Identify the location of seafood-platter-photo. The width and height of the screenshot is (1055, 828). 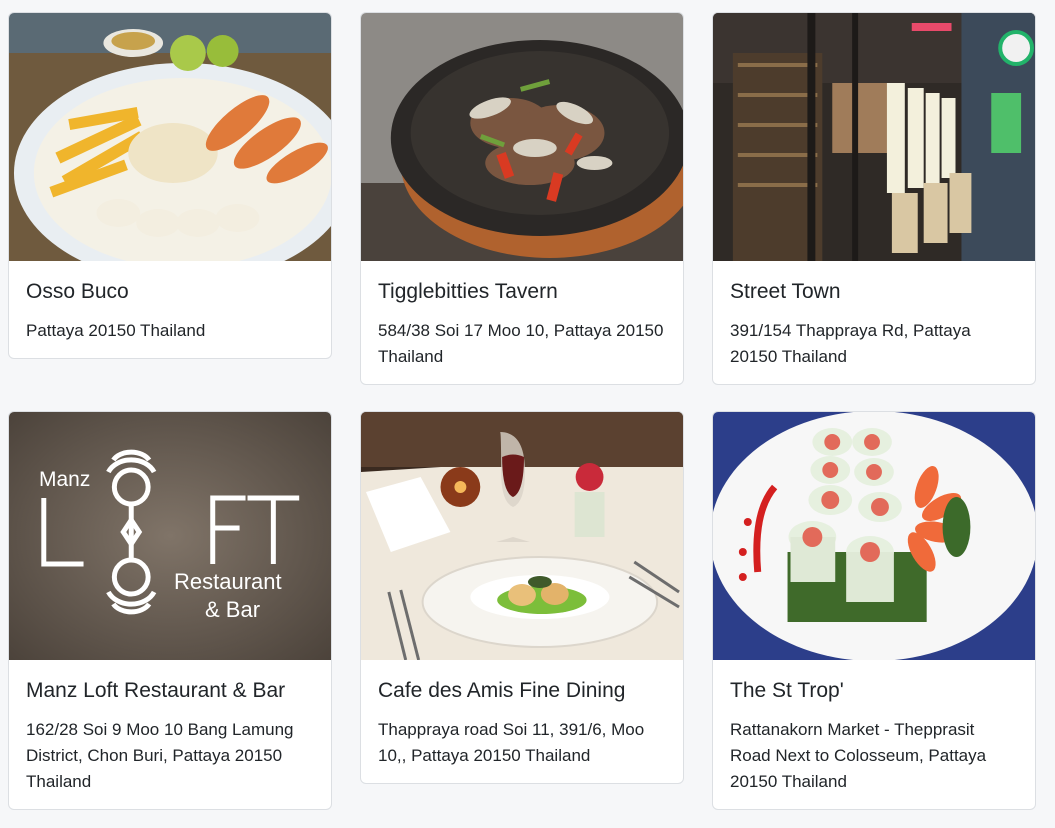
(170, 137).